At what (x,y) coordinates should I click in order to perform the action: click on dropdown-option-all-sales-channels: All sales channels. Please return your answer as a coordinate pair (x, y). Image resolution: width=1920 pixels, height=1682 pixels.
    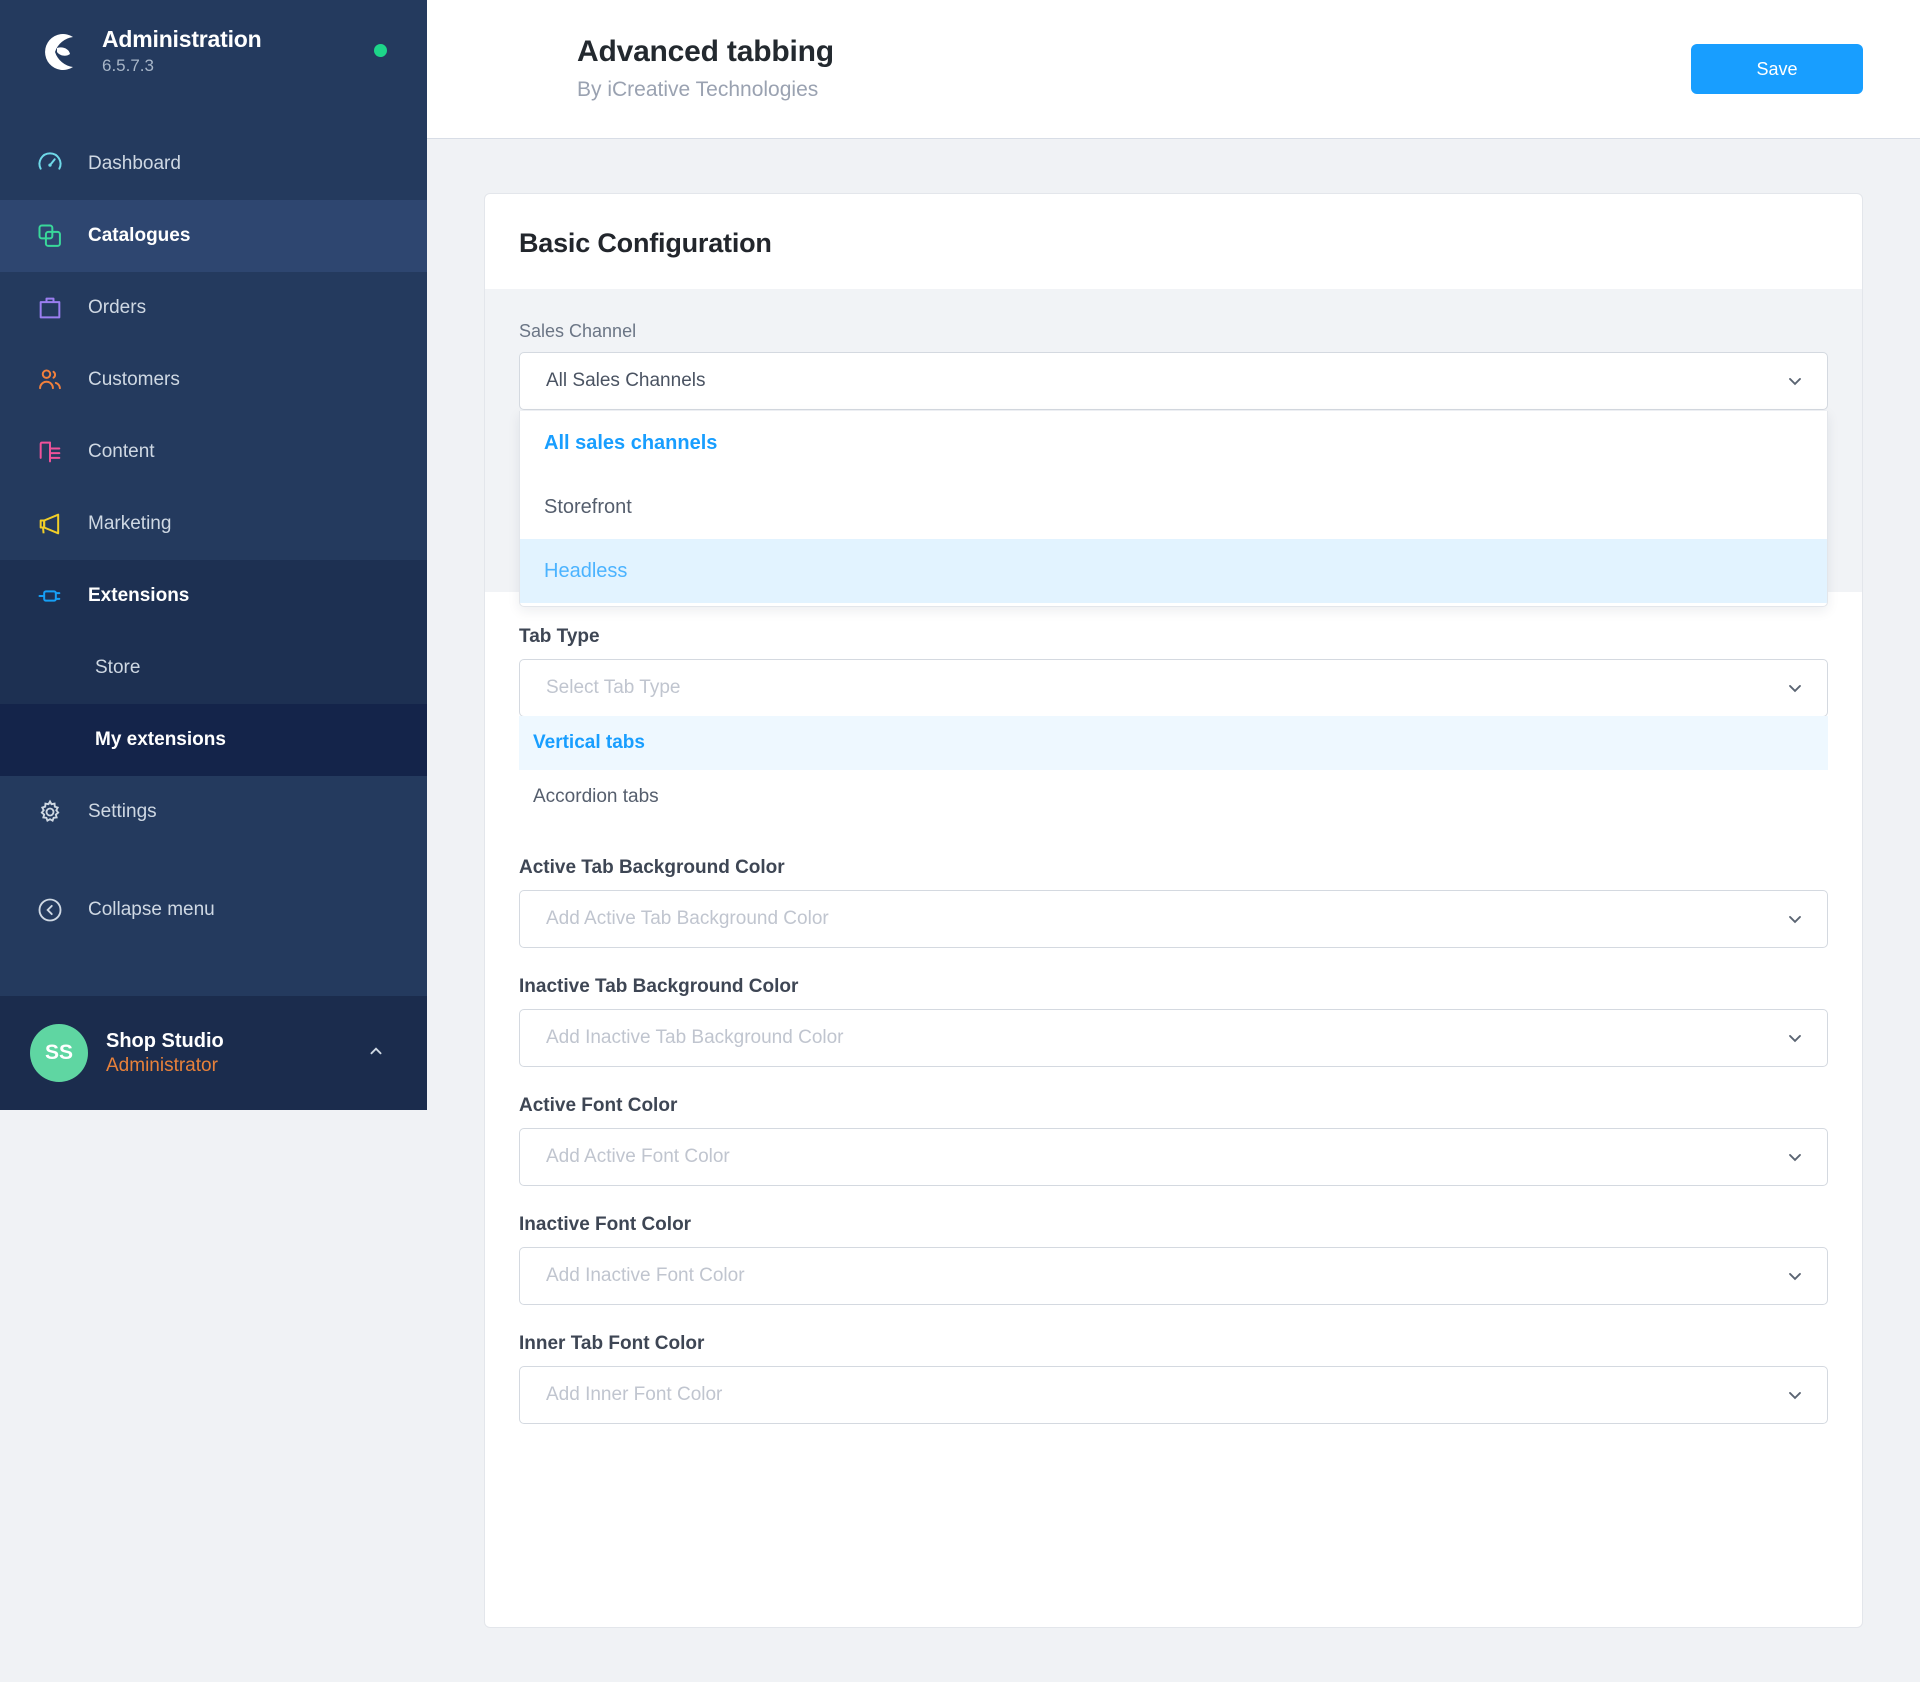
    Looking at the image, I should click on (1173, 443).